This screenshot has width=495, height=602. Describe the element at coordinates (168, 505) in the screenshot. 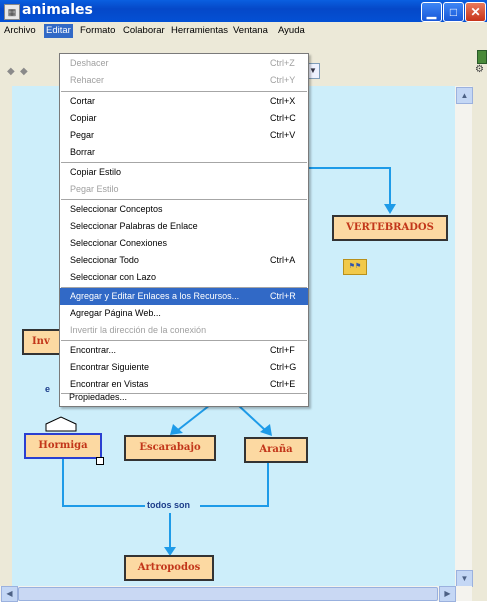

I see `linkword-todos-son: todos son` at that location.